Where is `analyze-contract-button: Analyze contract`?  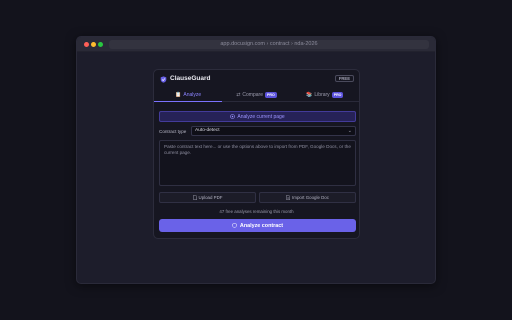
analyze-contract-button: Analyze contract is located at coordinates (257, 225).